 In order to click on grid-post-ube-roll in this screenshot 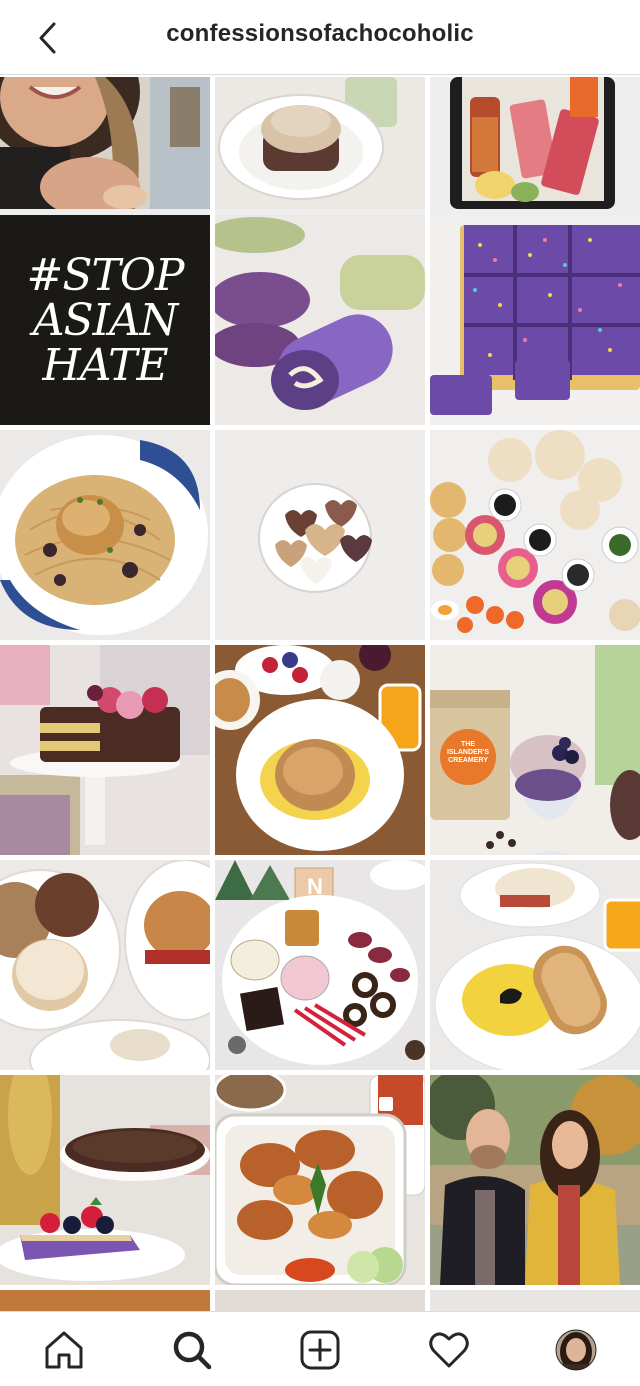, I will do `click(320, 320)`.